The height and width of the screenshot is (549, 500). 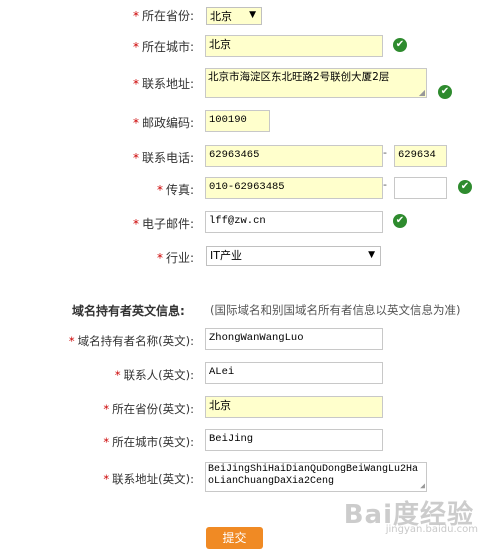 What do you see at coordinates (167, 224) in the screenshot?
I see `email-label-text: 电子邮件:` at bounding box center [167, 224].